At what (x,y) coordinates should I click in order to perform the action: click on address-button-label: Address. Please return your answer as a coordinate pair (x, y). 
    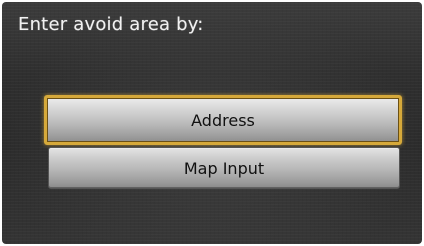
    Looking at the image, I should click on (223, 120).